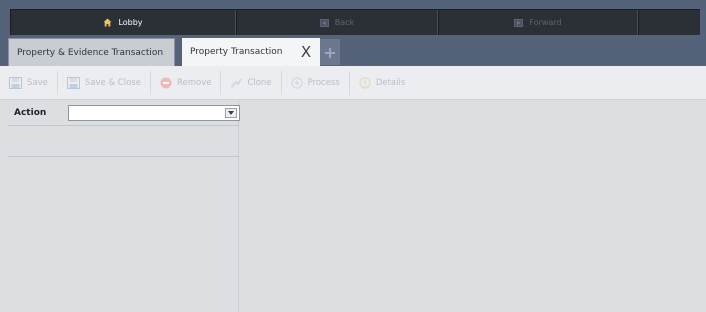 The image size is (706, 312). Describe the element at coordinates (30, 113) in the screenshot. I see `action-label: Action` at that location.